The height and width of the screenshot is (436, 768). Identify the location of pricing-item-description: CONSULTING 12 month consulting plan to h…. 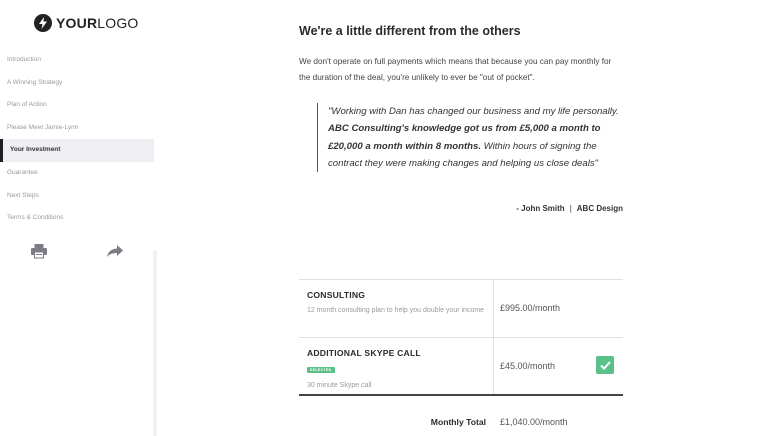
(397, 303).